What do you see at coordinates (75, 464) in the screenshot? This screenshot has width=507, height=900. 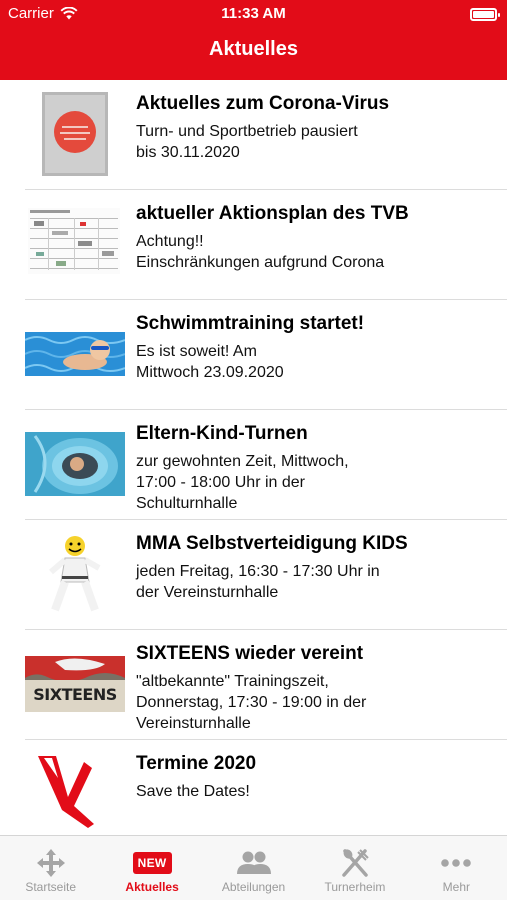 I see `tunnel-photo-icon` at bounding box center [75, 464].